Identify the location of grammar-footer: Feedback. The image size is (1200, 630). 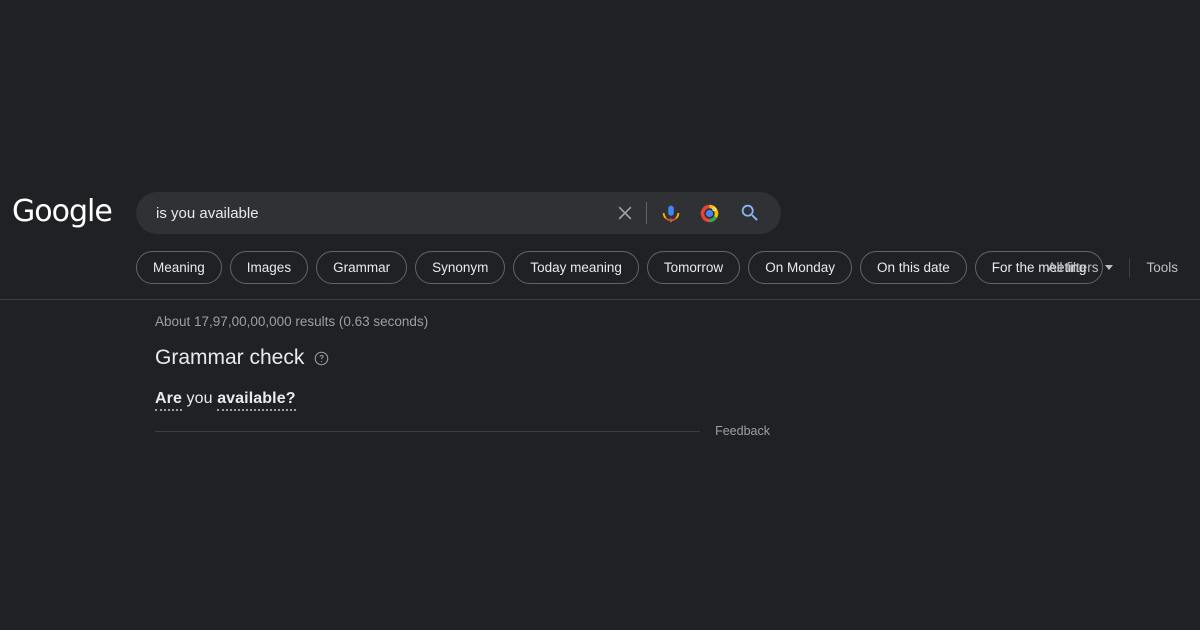
(462, 431).